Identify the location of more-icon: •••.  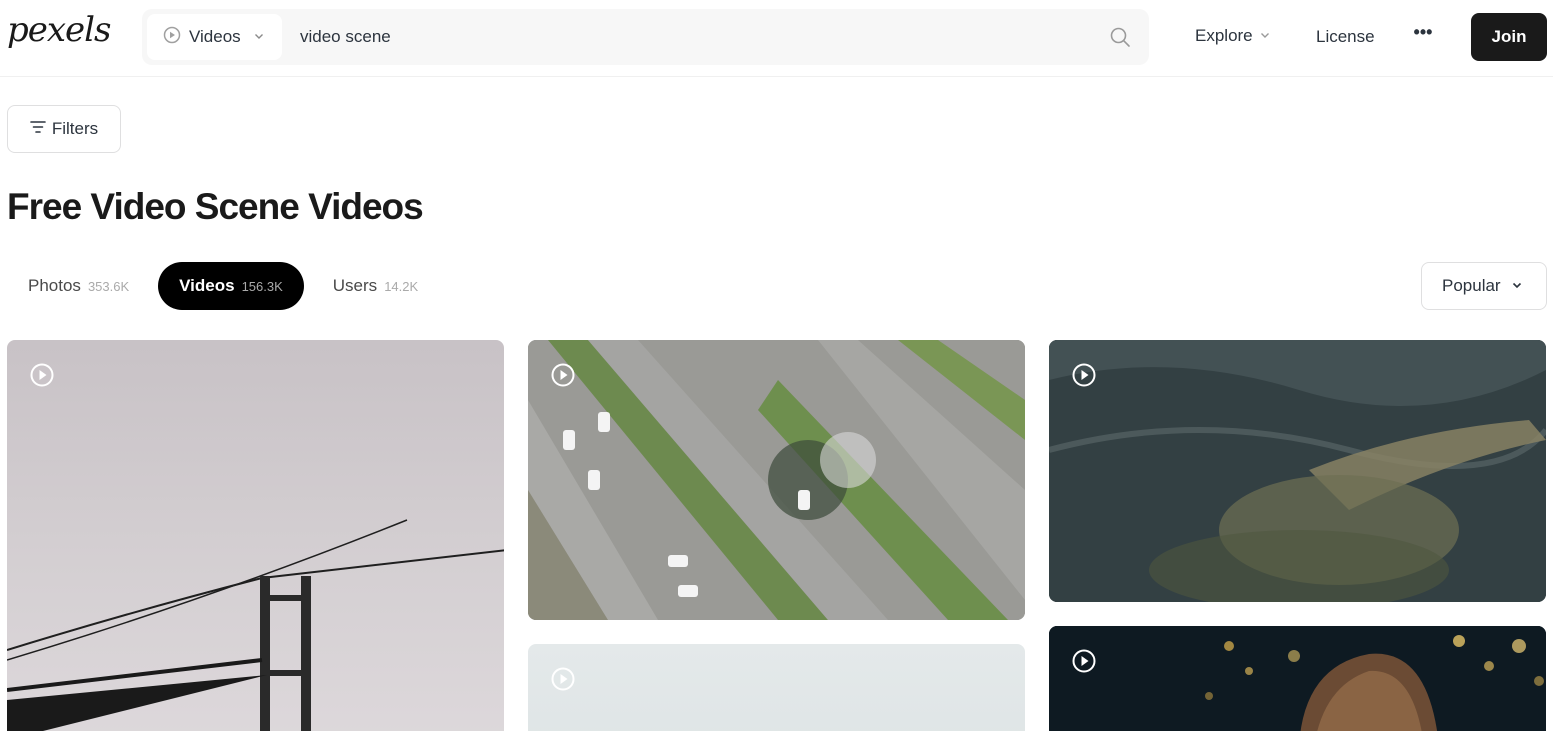
(1423, 37).